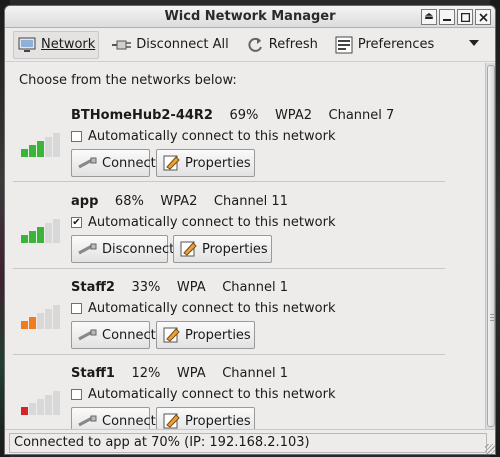  What do you see at coordinates (244, 115) in the screenshot?
I see `network-strength: 69%` at bounding box center [244, 115].